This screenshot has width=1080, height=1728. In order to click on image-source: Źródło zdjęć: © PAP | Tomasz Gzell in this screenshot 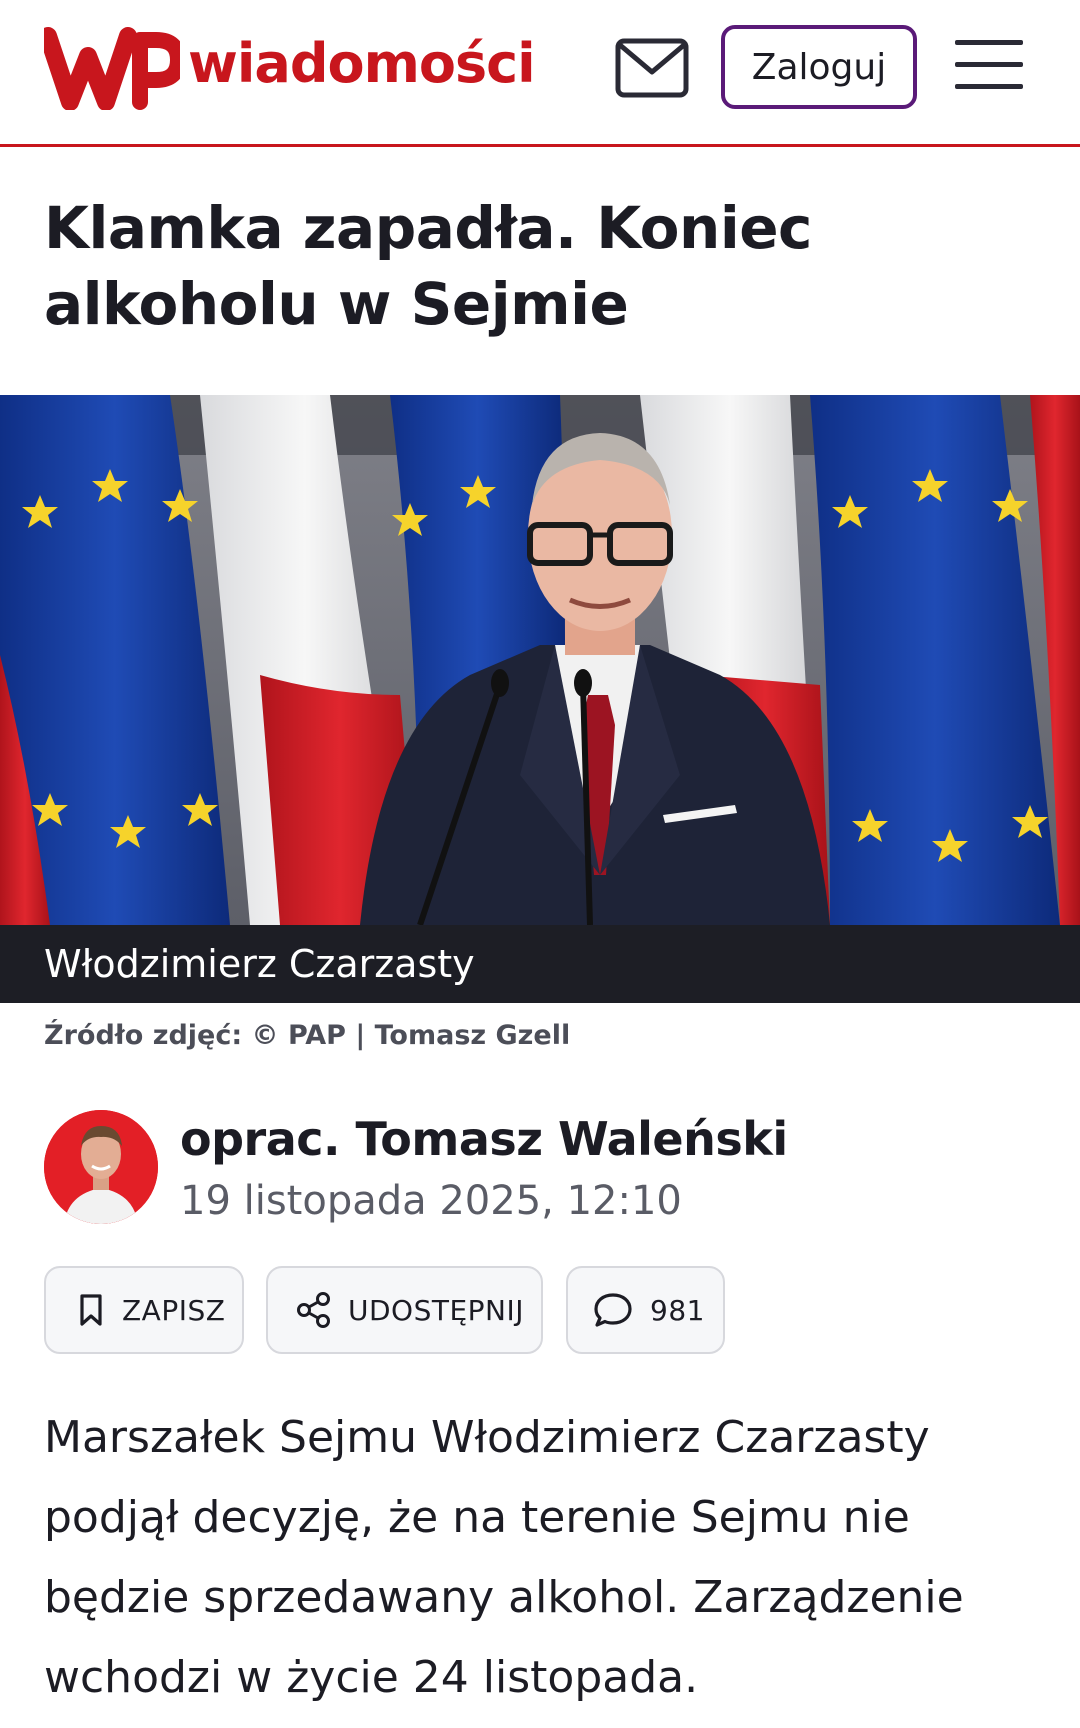, I will do `click(307, 1035)`.